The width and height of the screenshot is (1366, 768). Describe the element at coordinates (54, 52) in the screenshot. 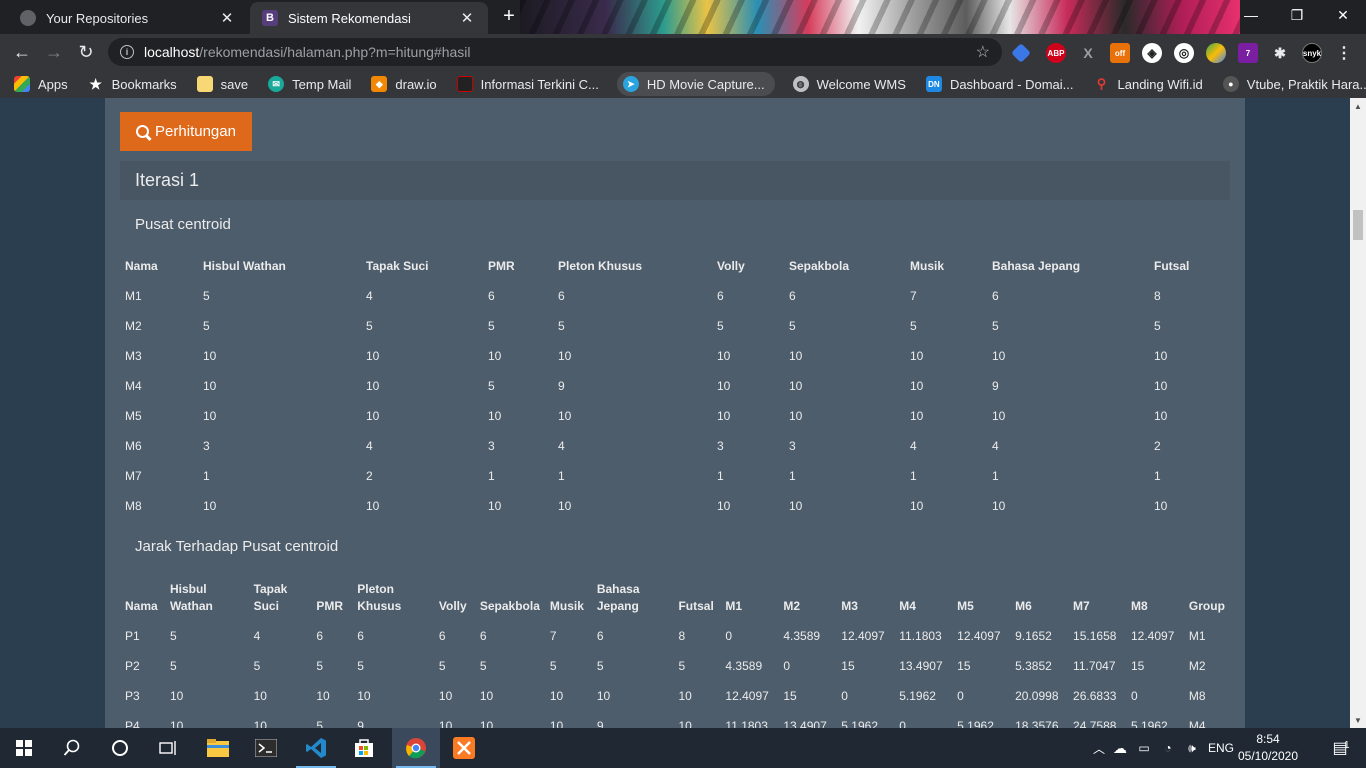

I see `forward-button: →` at that location.